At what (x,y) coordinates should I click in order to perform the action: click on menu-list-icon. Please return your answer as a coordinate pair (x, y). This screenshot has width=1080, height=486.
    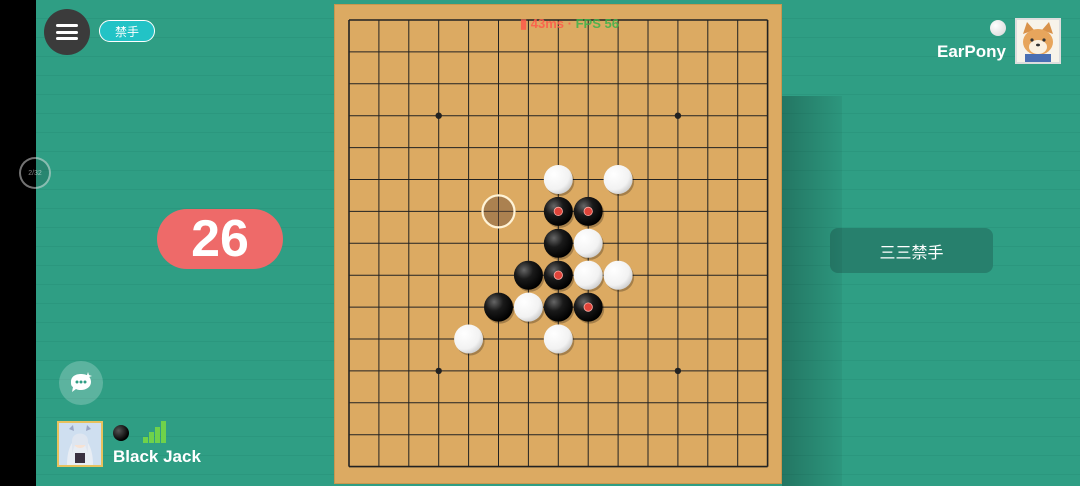
    Looking at the image, I should click on (67, 32).